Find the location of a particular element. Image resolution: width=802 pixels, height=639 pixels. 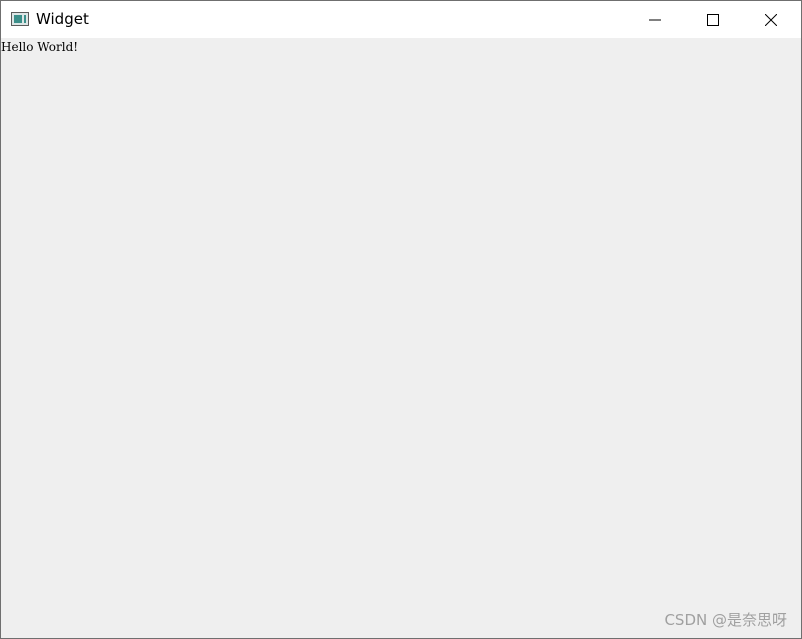

window-app-icon is located at coordinates (20, 19).